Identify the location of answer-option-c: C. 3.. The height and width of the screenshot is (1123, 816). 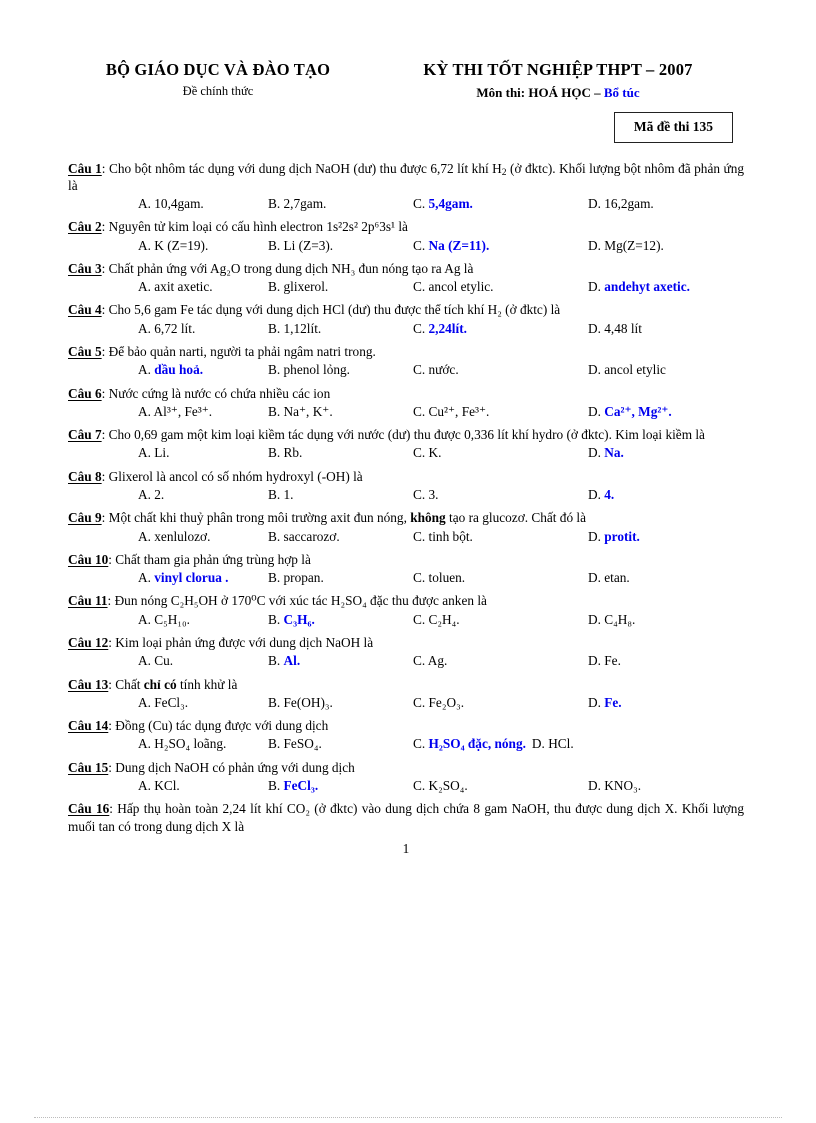
(500, 494).